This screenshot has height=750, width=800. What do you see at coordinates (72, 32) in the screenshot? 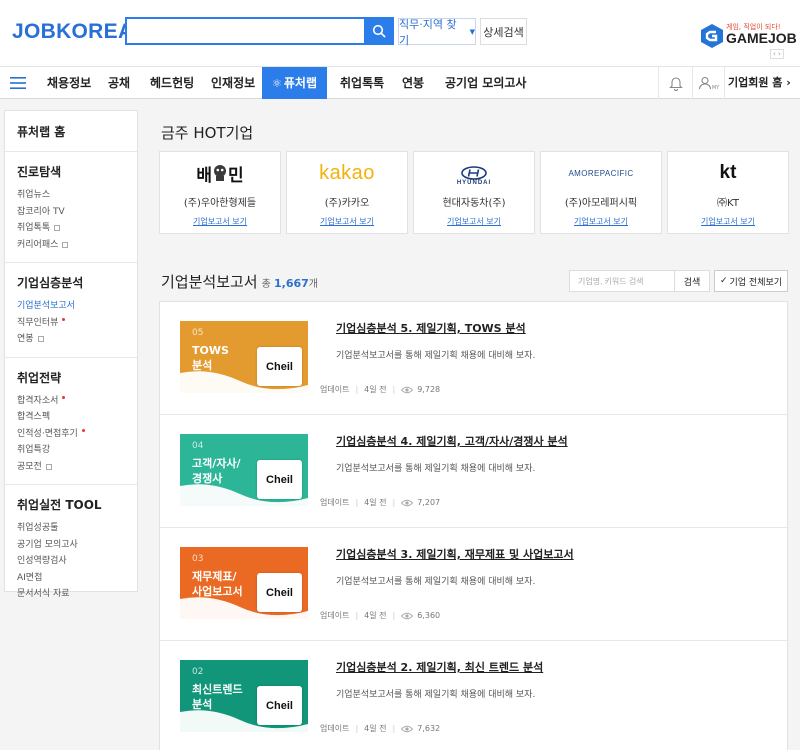
I see `jobkorea-logo: JOBKOREA` at bounding box center [72, 32].